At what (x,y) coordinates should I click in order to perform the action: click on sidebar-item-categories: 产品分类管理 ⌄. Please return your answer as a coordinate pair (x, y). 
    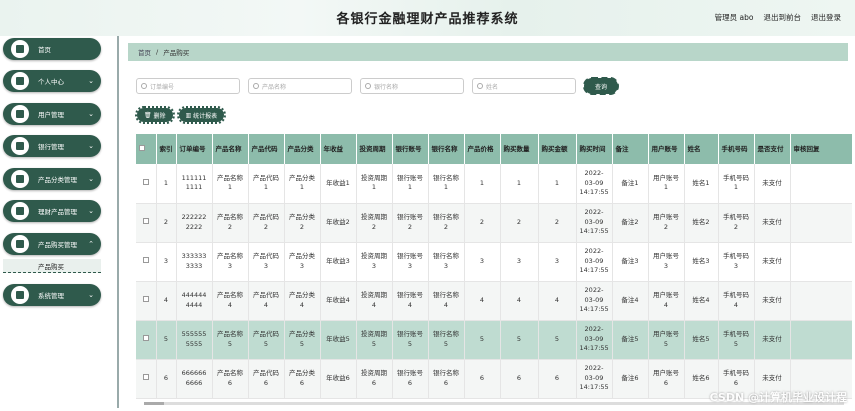
    Looking at the image, I should click on (52, 179).